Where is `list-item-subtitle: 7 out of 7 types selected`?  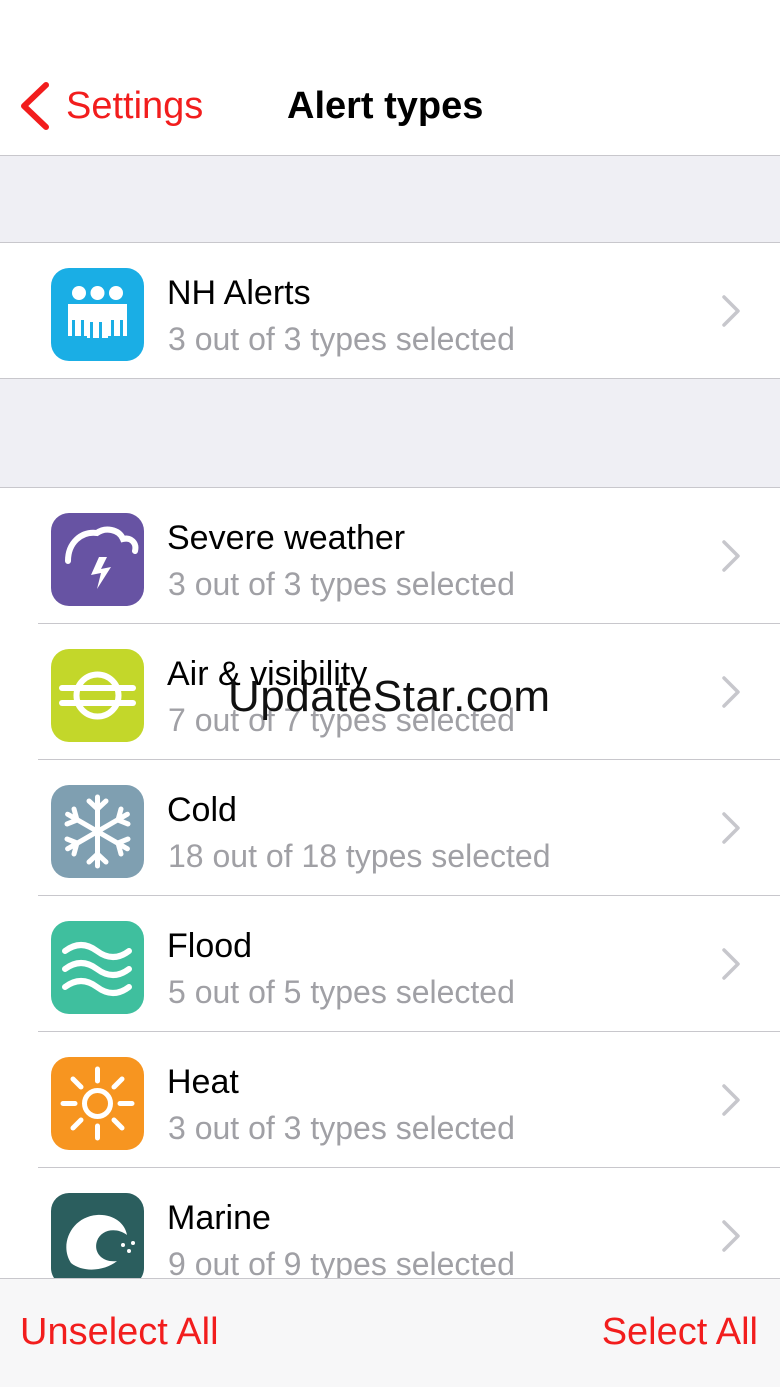 list-item-subtitle: 7 out of 7 types selected is located at coordinates (341, 720).